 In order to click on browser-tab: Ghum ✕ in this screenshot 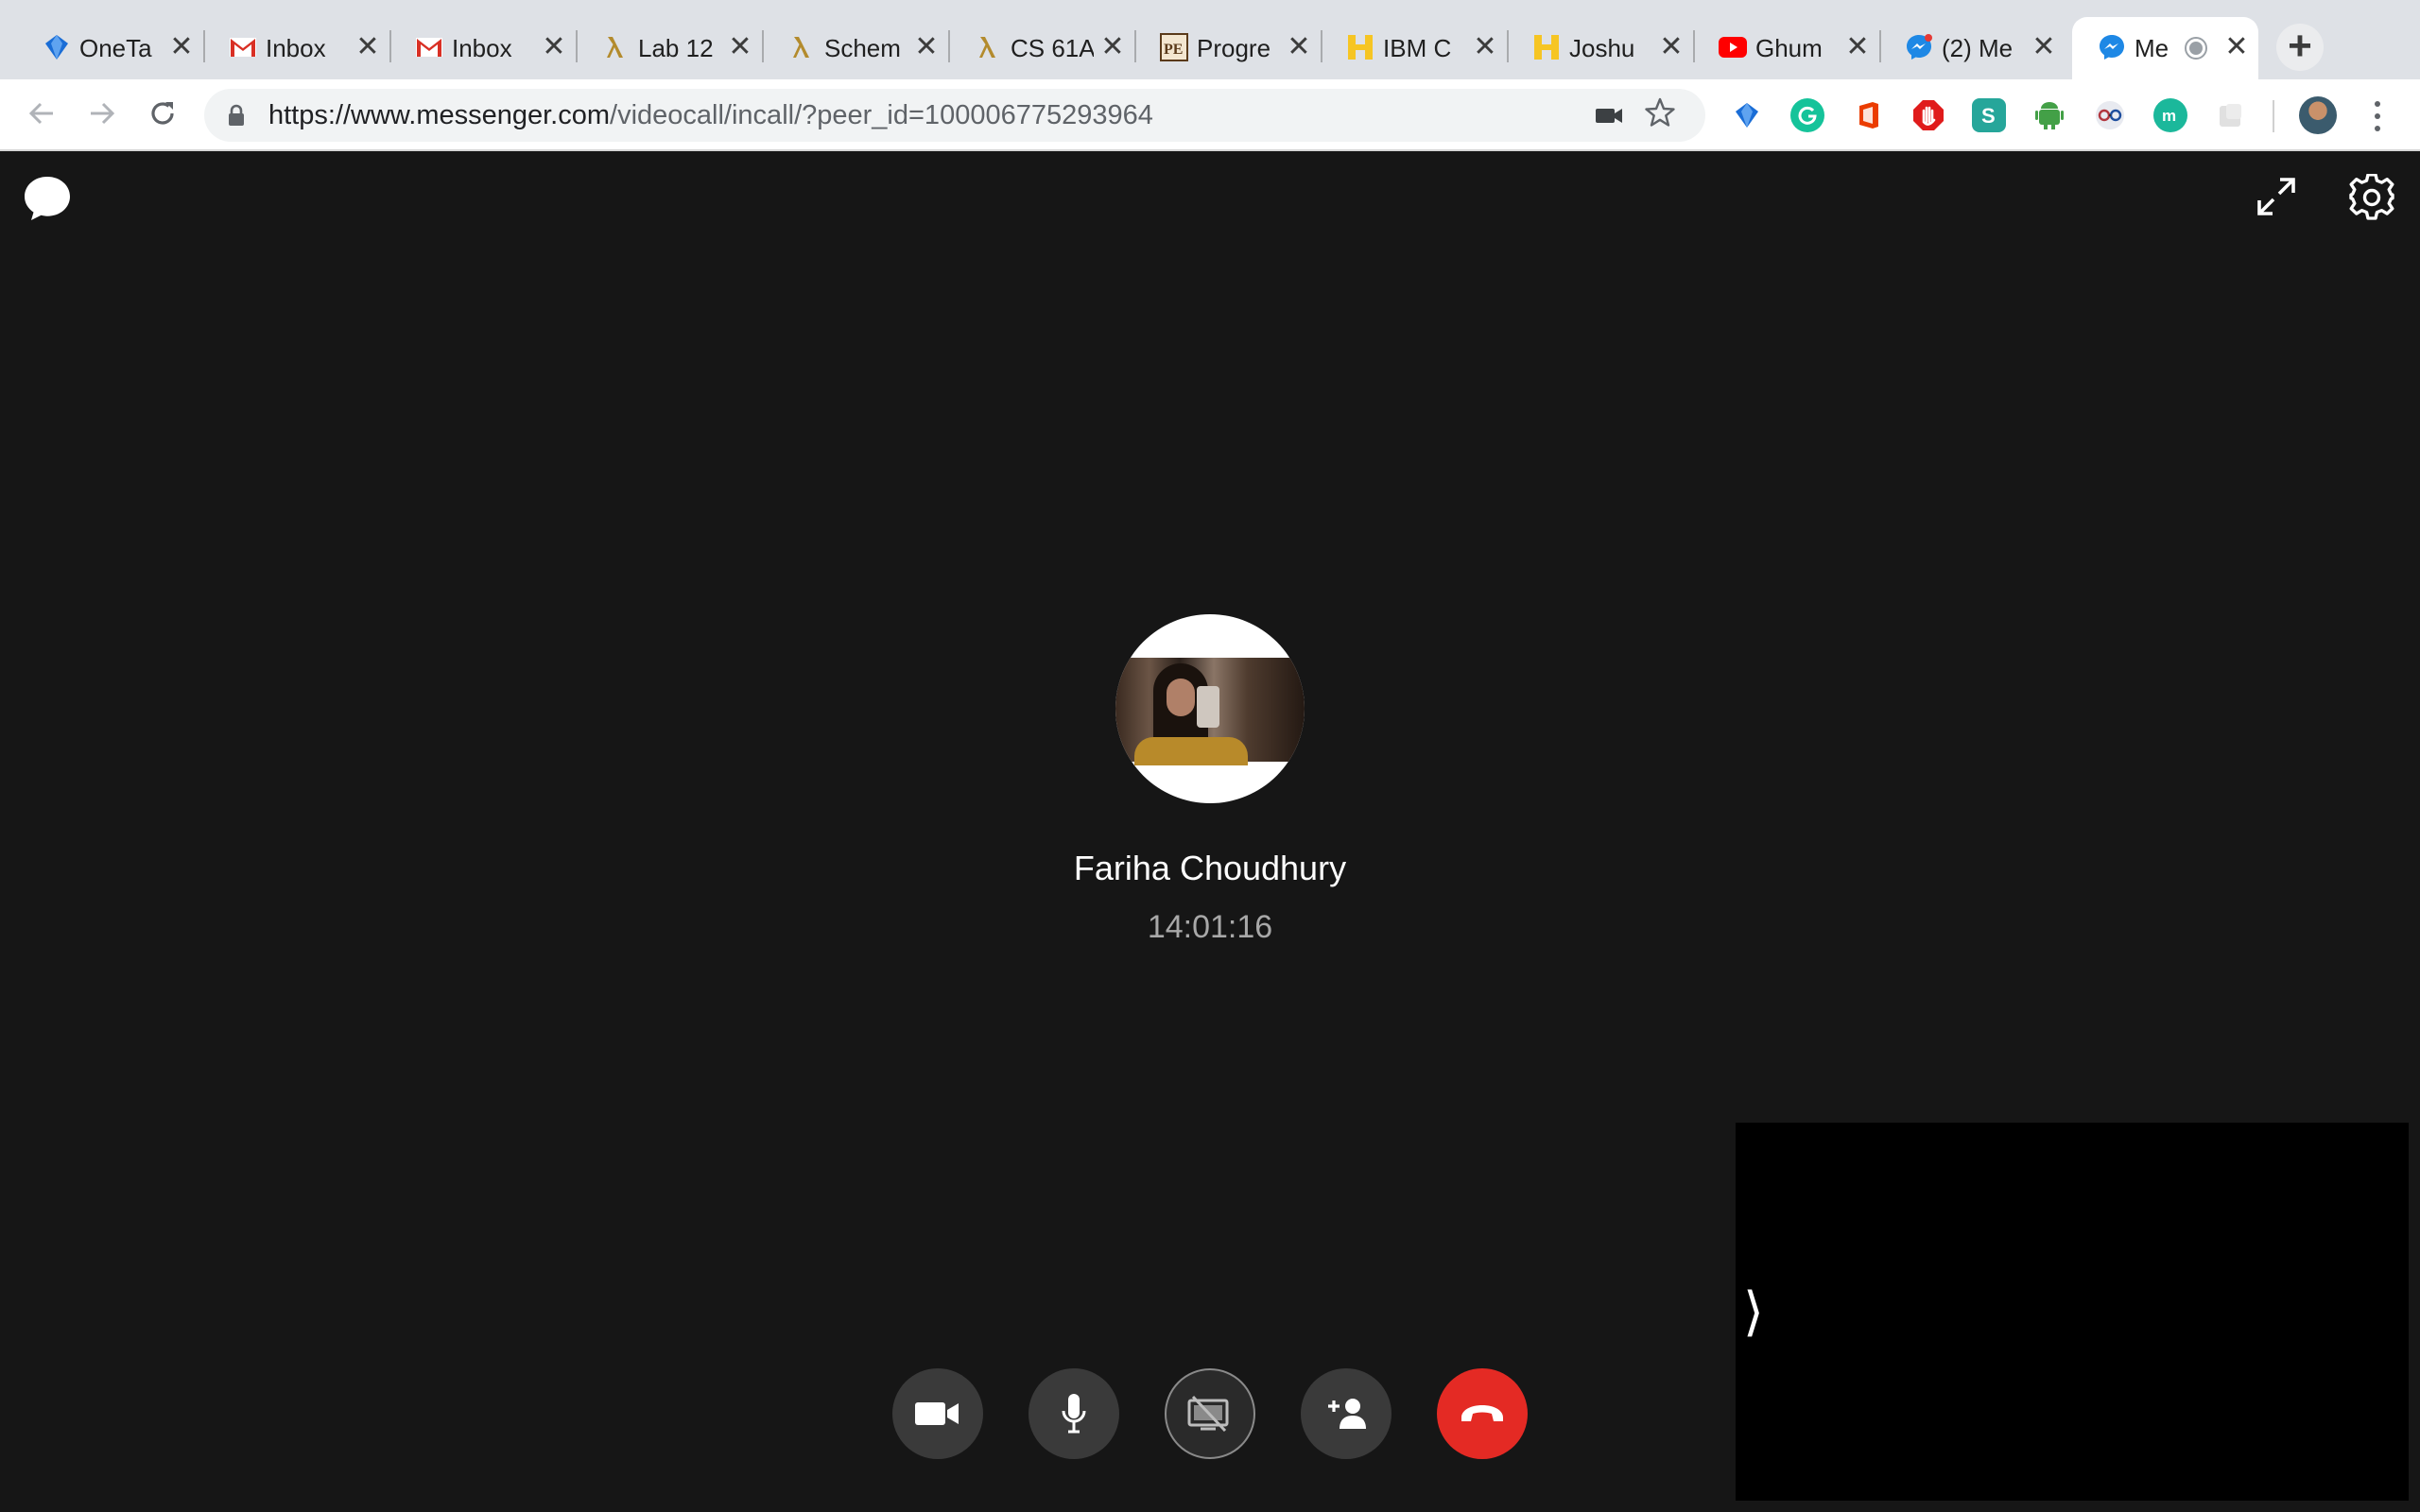, I will do `click(1786, 48)`.